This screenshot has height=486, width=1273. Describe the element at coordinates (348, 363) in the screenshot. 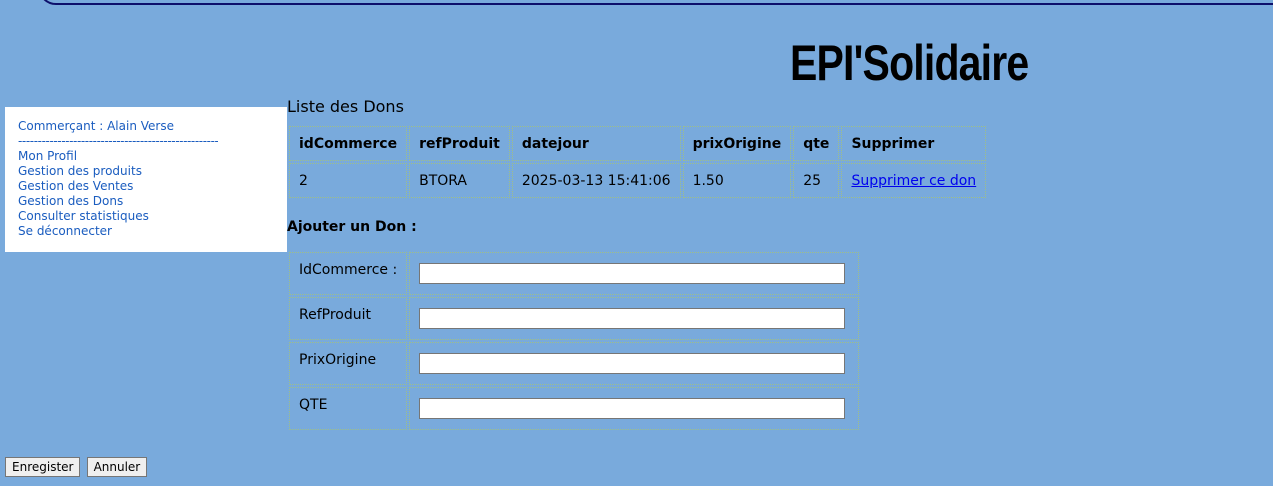

I see `prixorigine-label: PrixOrigine` at that location.